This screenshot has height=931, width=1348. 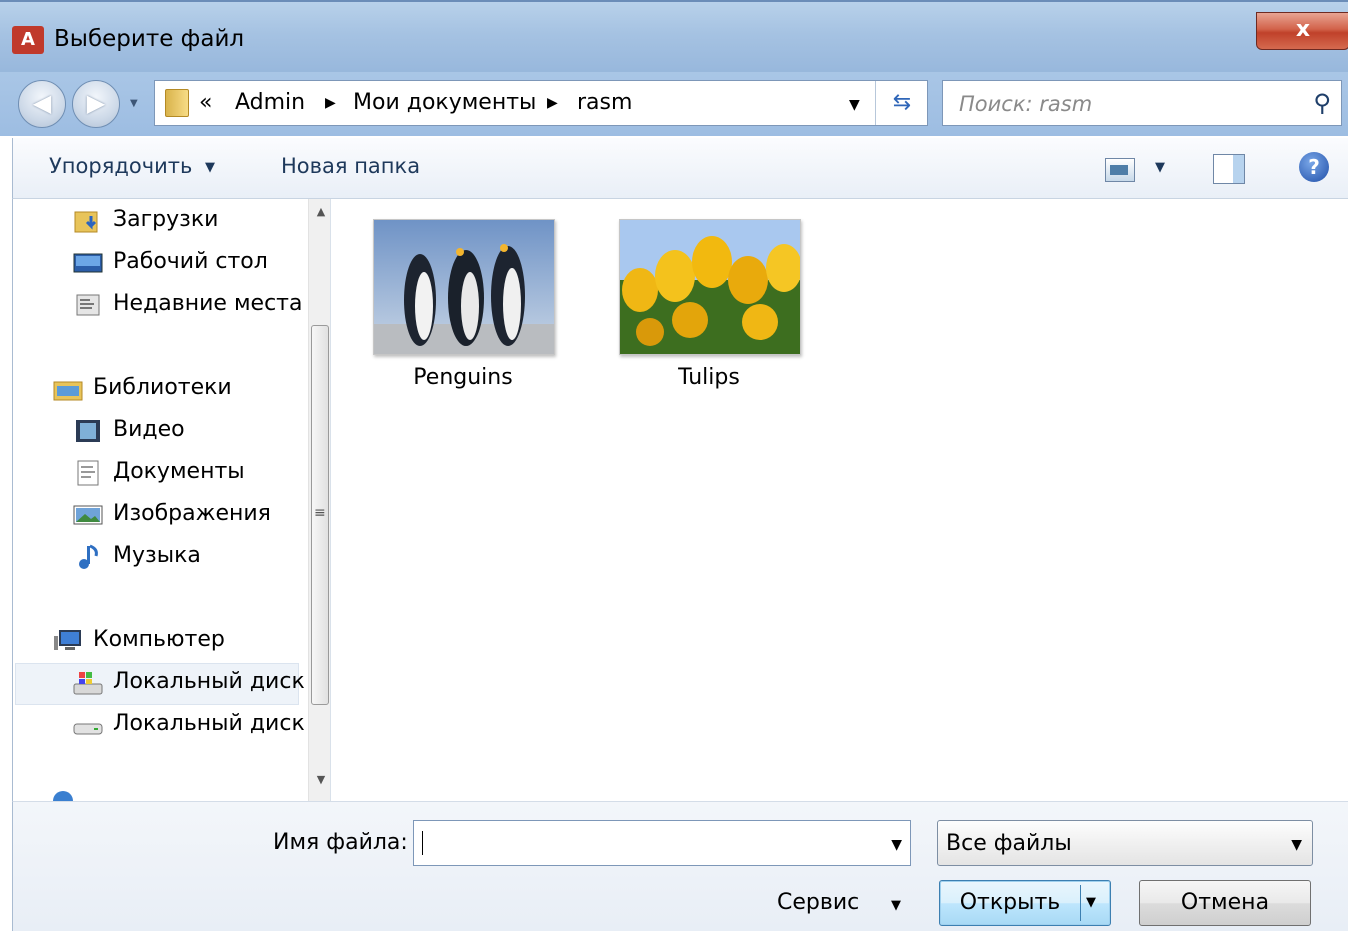 I want to click on sidebar-item-label: Документы, so click(x=179, y=471).